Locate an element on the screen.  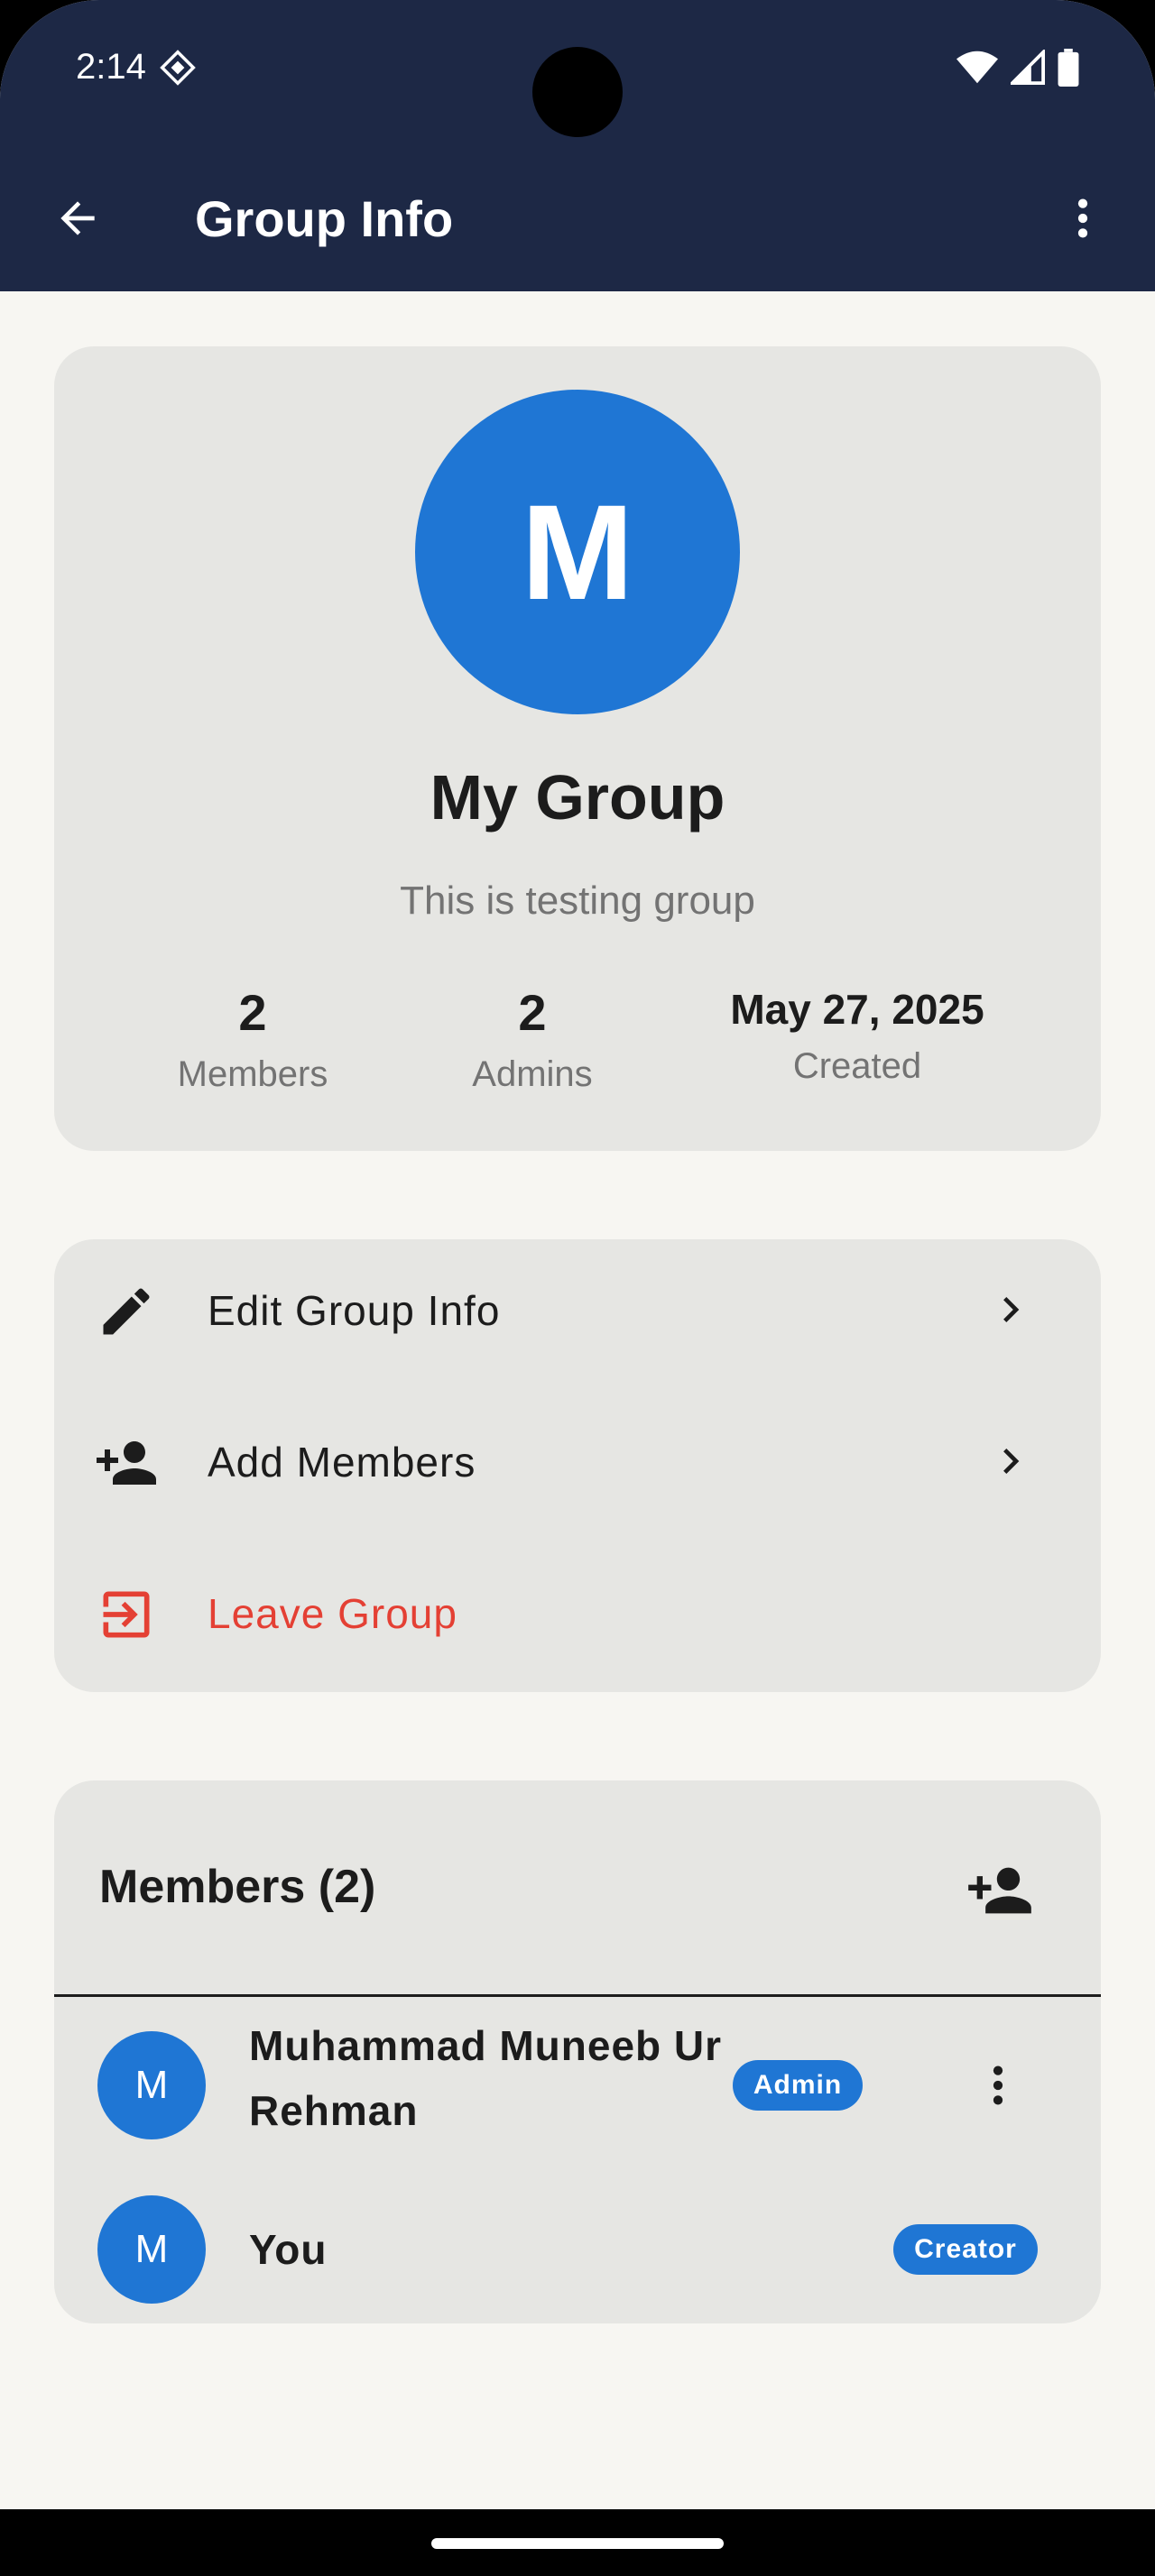
add-member-button is located at coordinates (1000, 1890).